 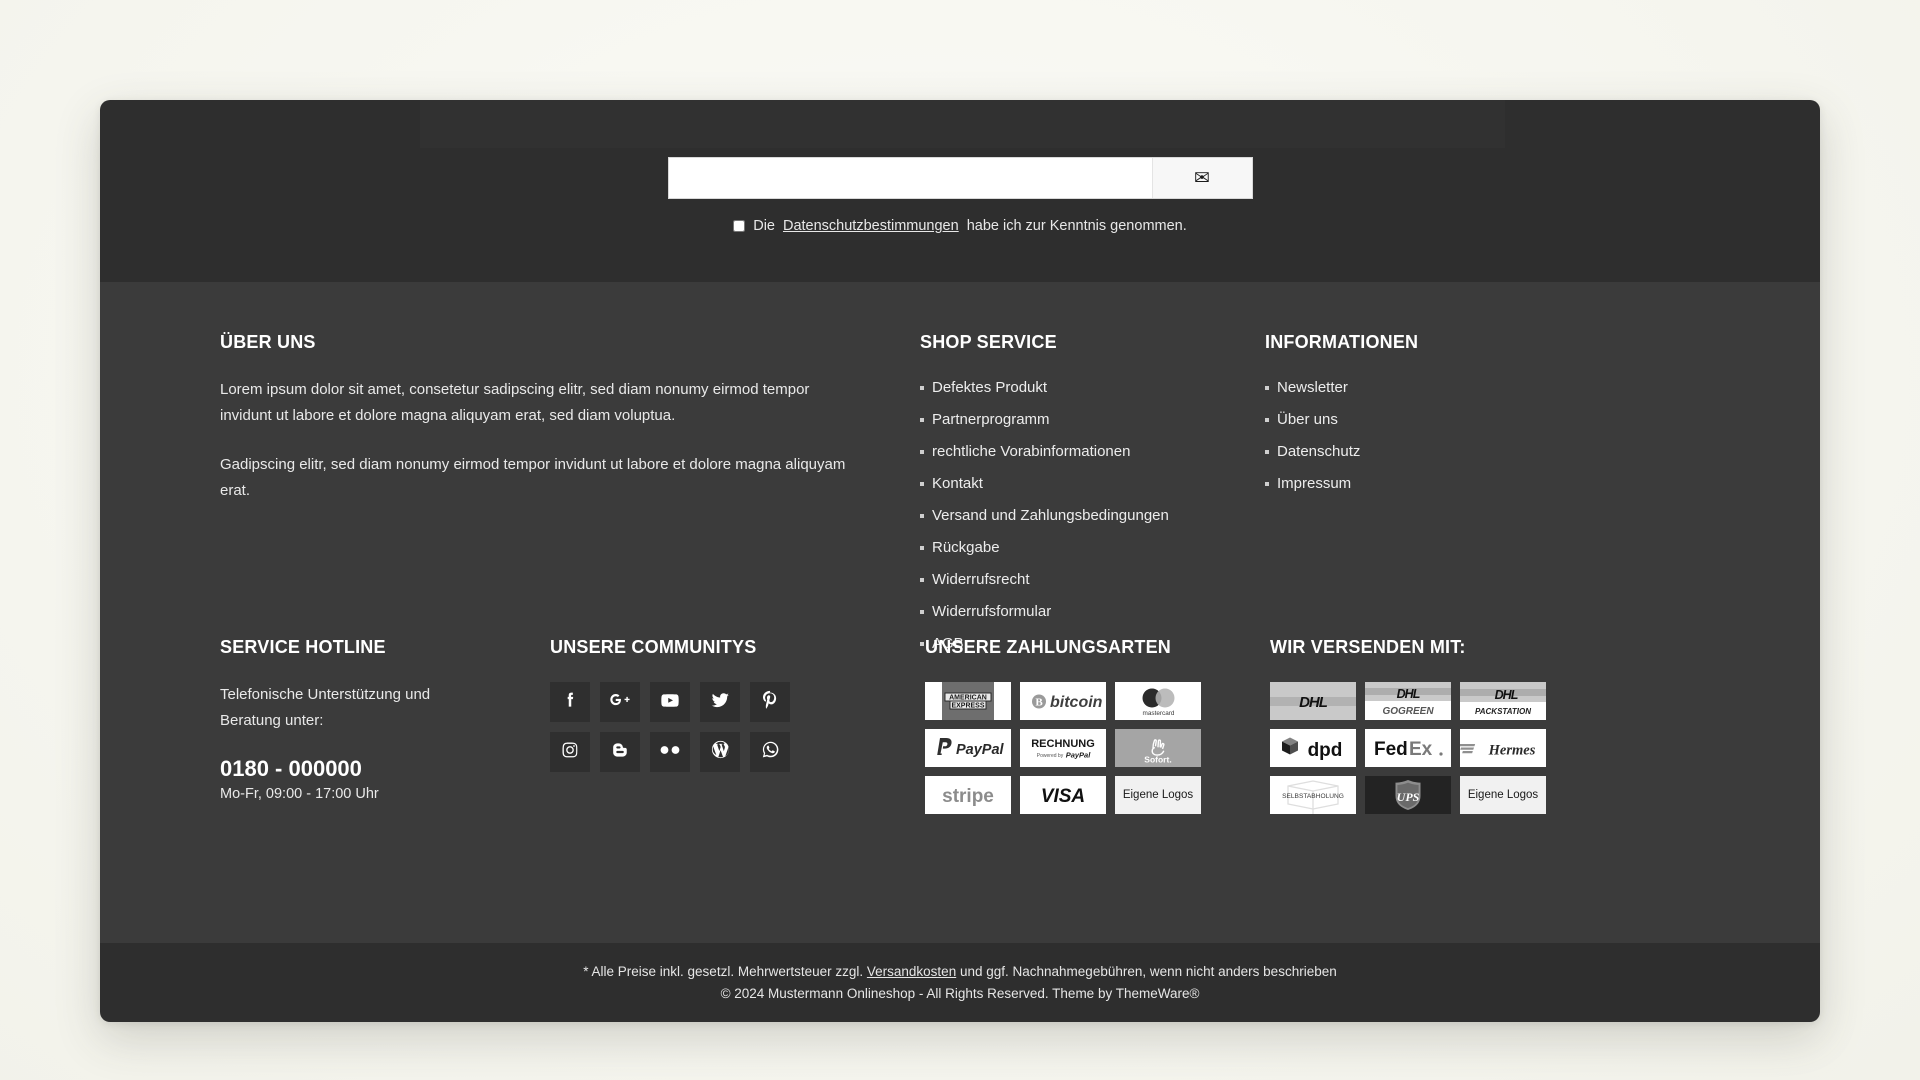 I want to click on informationen-list: Newsletter Über uns Datenschutz Impressum, so click(x=1435, y=436).